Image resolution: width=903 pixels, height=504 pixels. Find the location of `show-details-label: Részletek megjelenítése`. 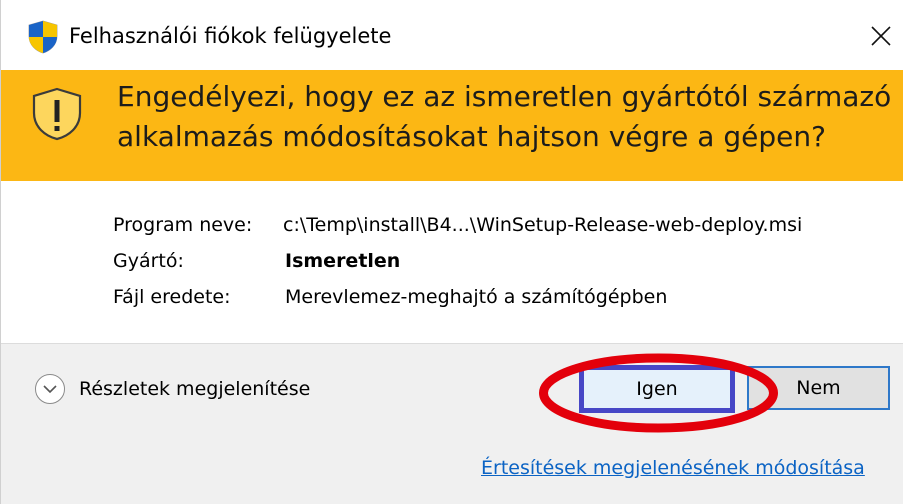

show-details-label: Részletek megjelenítése is located at coordinates (195, 389).